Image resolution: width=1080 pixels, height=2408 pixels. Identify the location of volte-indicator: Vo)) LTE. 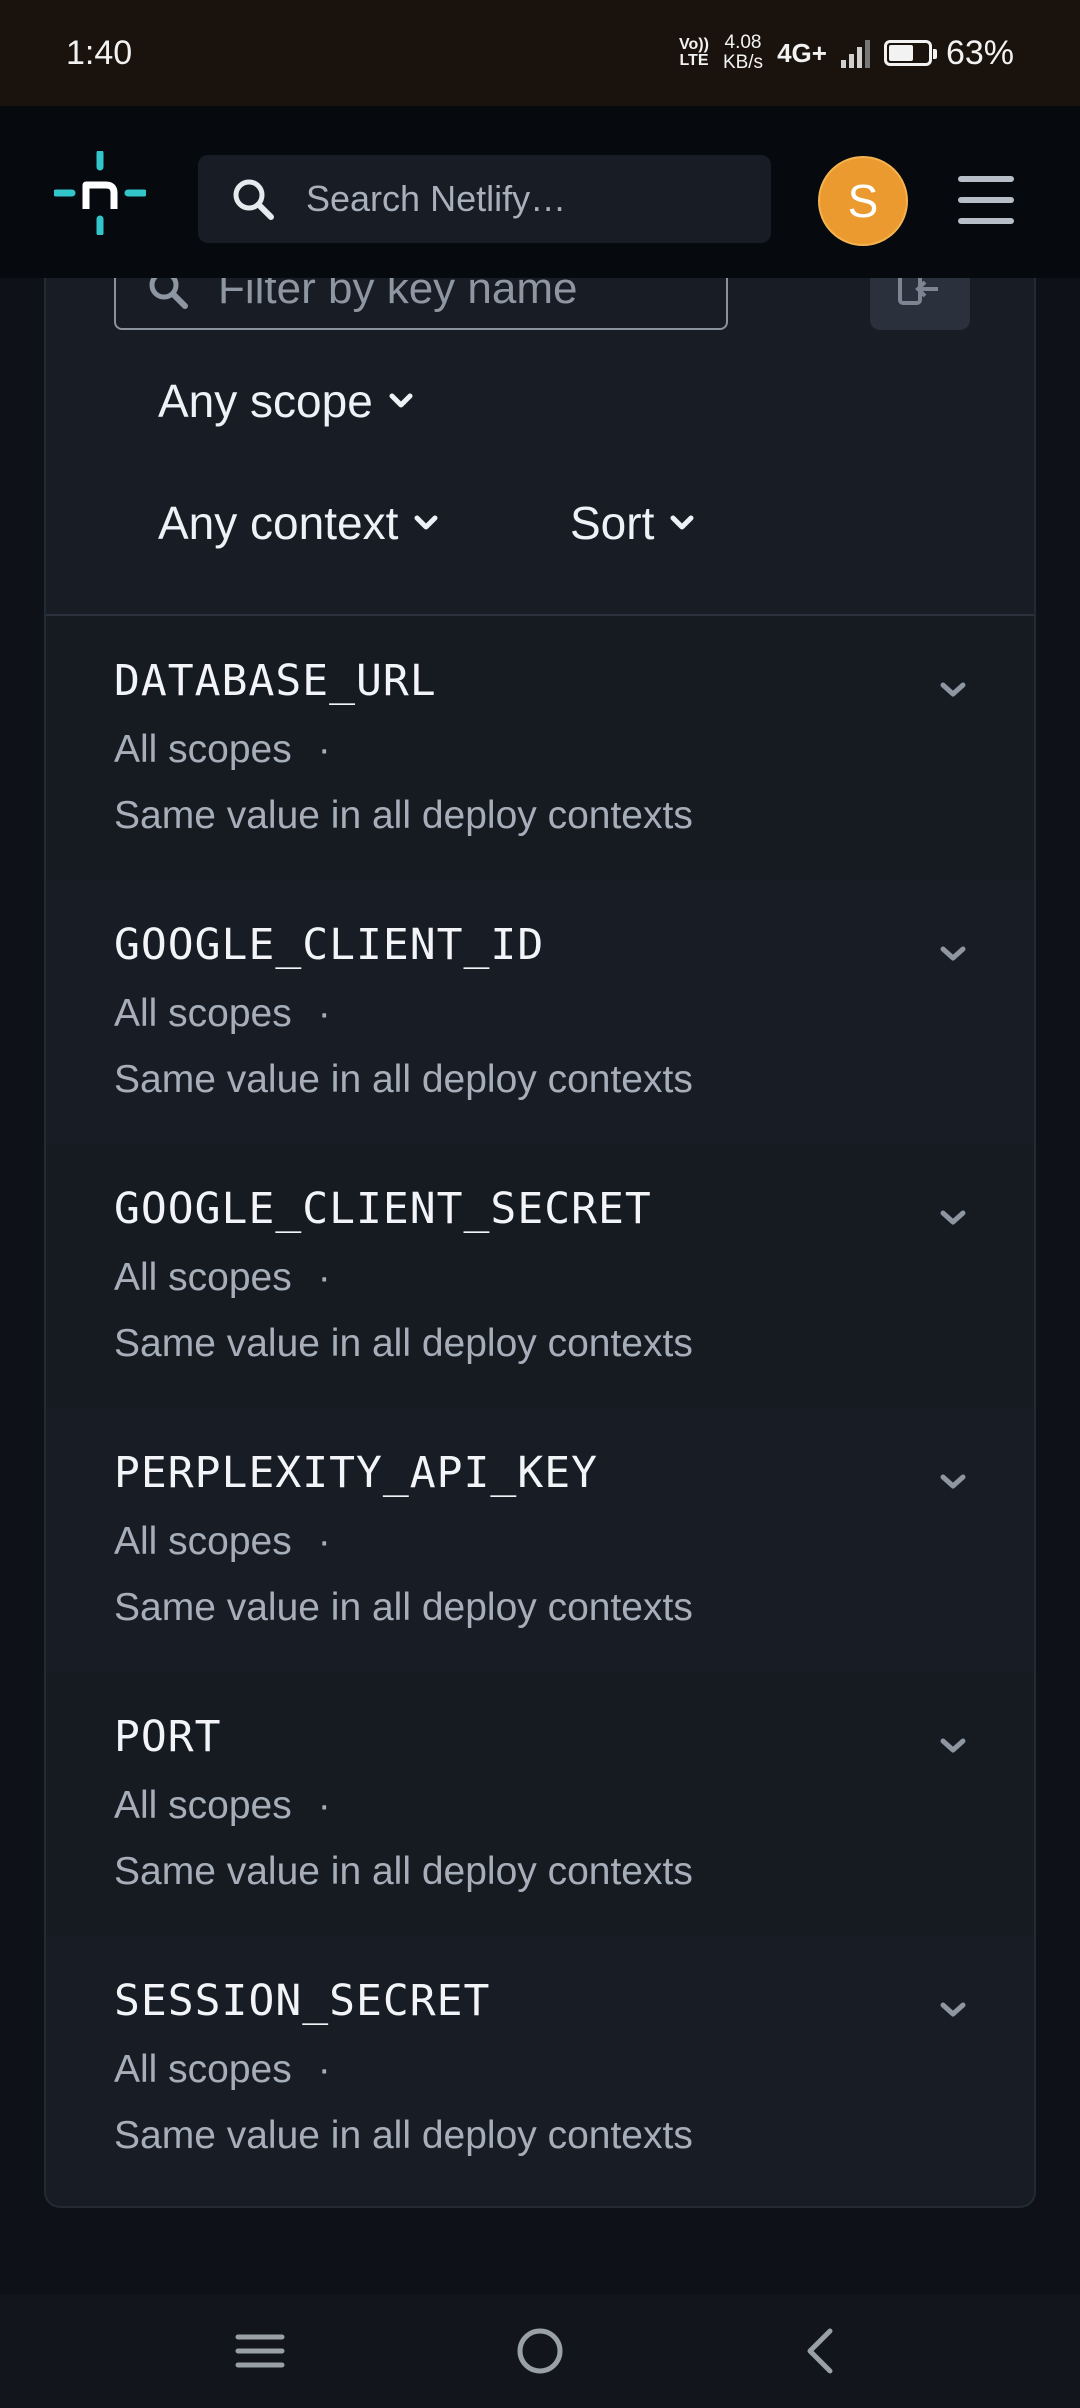
(694, 52).